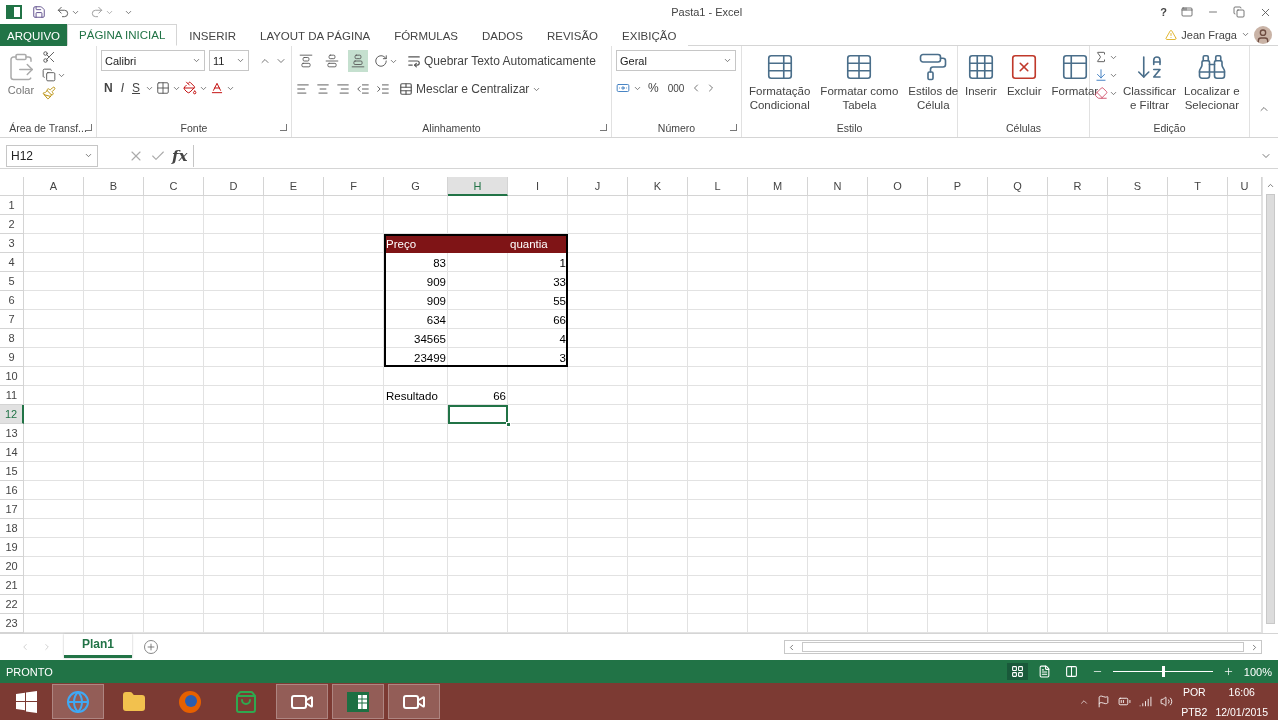 This screenshot has height=720, width=1278. What do you see at coordinates (538, 186) in the screenshot?
I see `column-header: I` at bounding box center [538, 186].